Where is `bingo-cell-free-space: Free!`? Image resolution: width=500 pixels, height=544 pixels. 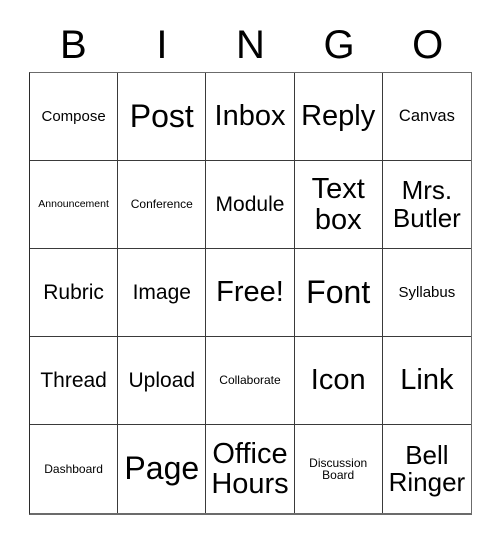 bingo-cell-free-space: Free! is located at coordinates (250, 293).